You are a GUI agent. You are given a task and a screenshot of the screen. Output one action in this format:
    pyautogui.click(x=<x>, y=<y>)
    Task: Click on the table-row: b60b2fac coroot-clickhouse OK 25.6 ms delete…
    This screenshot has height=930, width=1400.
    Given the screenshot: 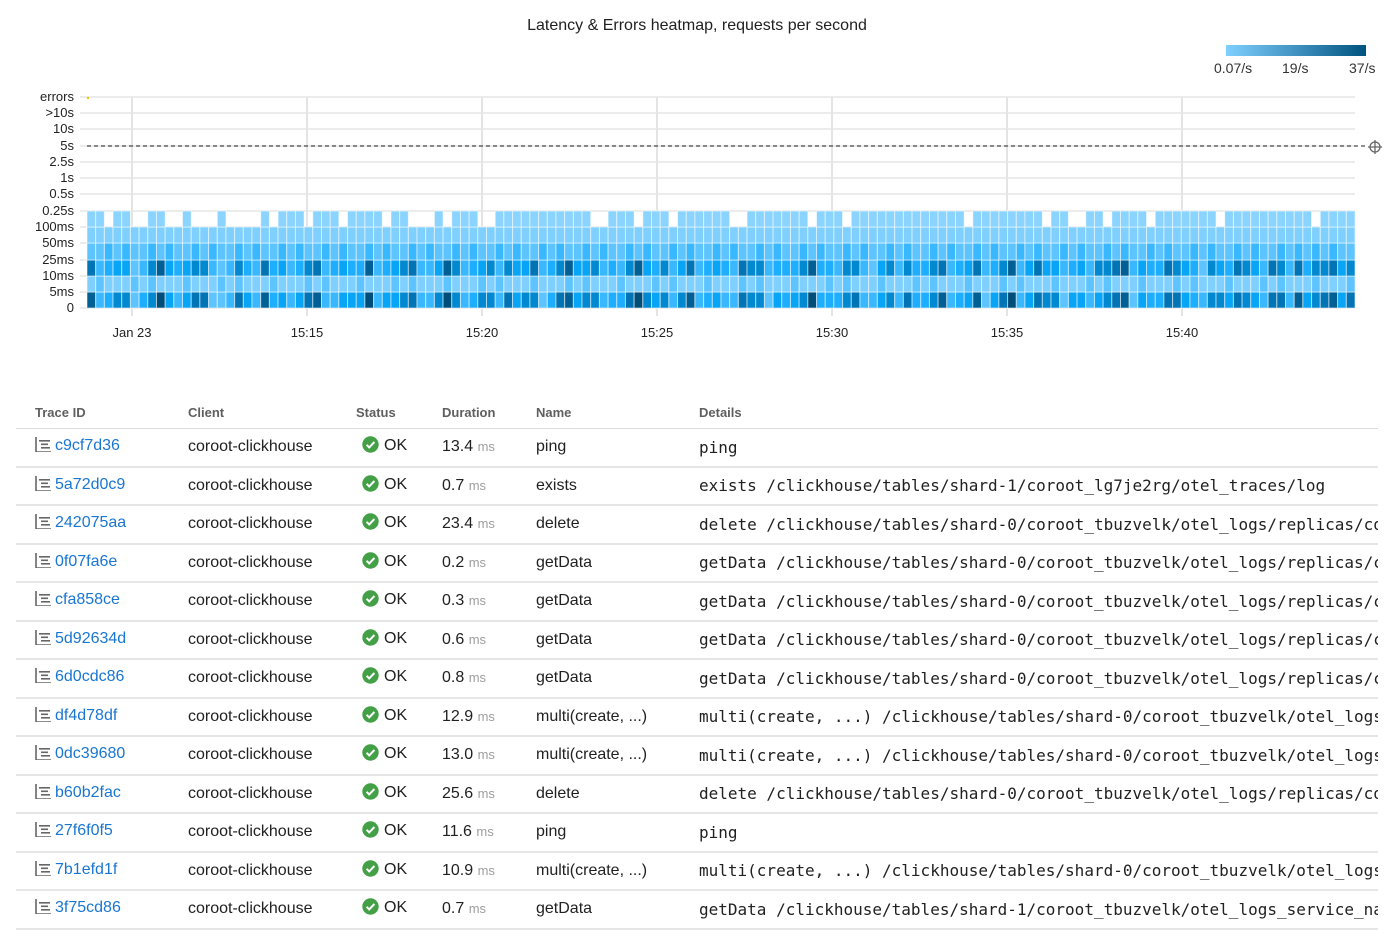 What is the action you would take?
    pyautogui.click(x=697, y=794)
    